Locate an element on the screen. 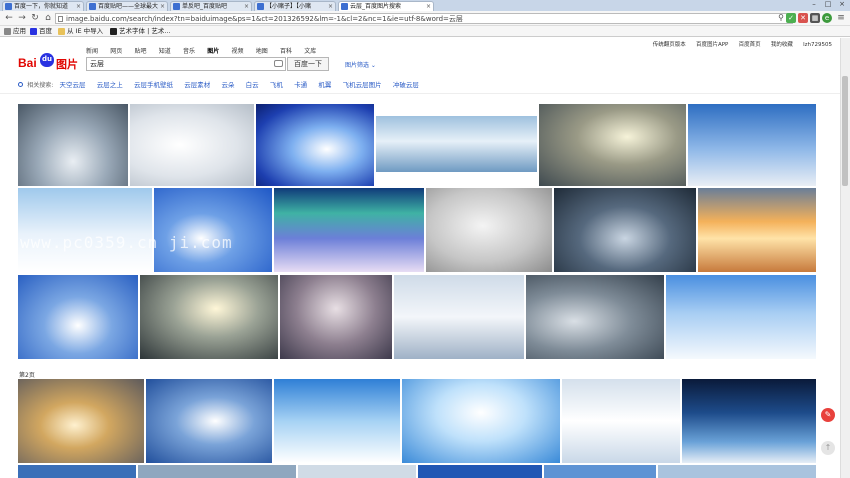  related-item: 云层之上 is located at coordinates (110, 84).